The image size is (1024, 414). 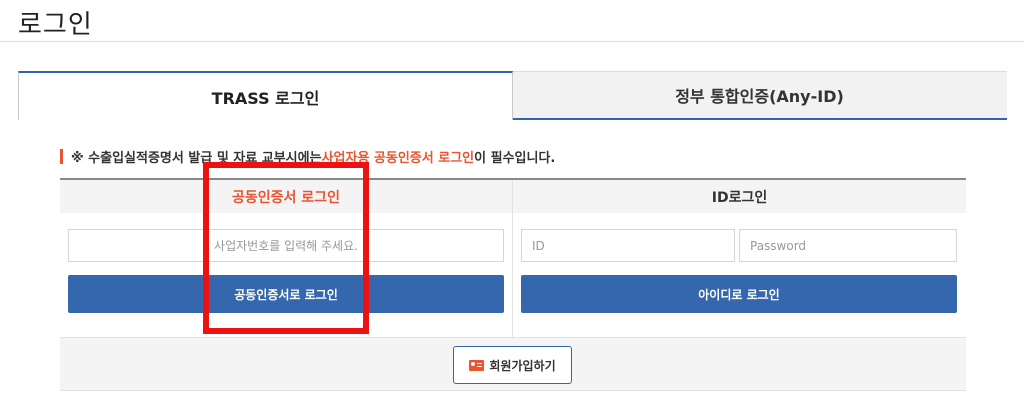 I want to click on business-number-input: 사업자번호를 입력해 주세요., so click(x=286, y=245).